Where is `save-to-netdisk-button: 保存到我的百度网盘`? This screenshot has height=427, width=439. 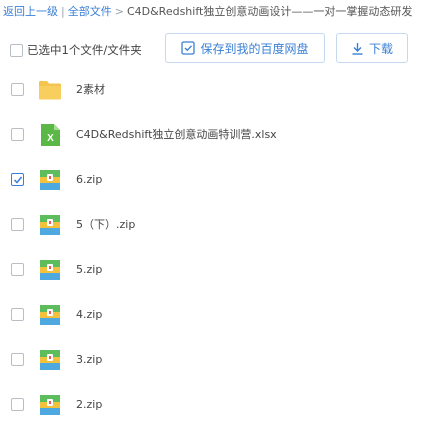 save-to-netdisk-button: 保存到我的百度网盘 is located at coordinates (245, 48).